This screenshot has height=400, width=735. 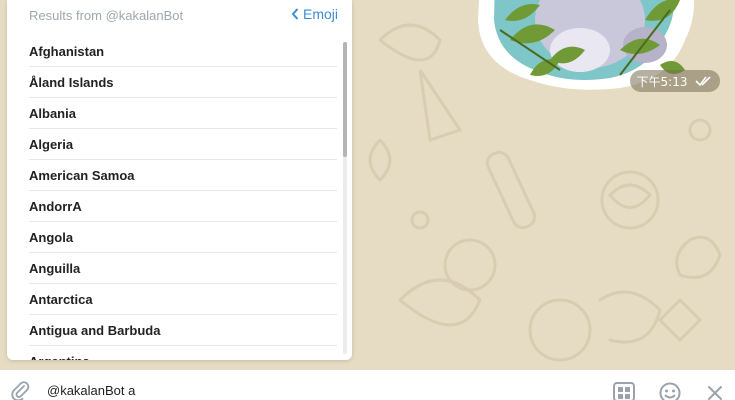 What do you see at coordinates (345, 198) in the screenshot?
I see `results-scrollbar` at bounding box center [345, 198].